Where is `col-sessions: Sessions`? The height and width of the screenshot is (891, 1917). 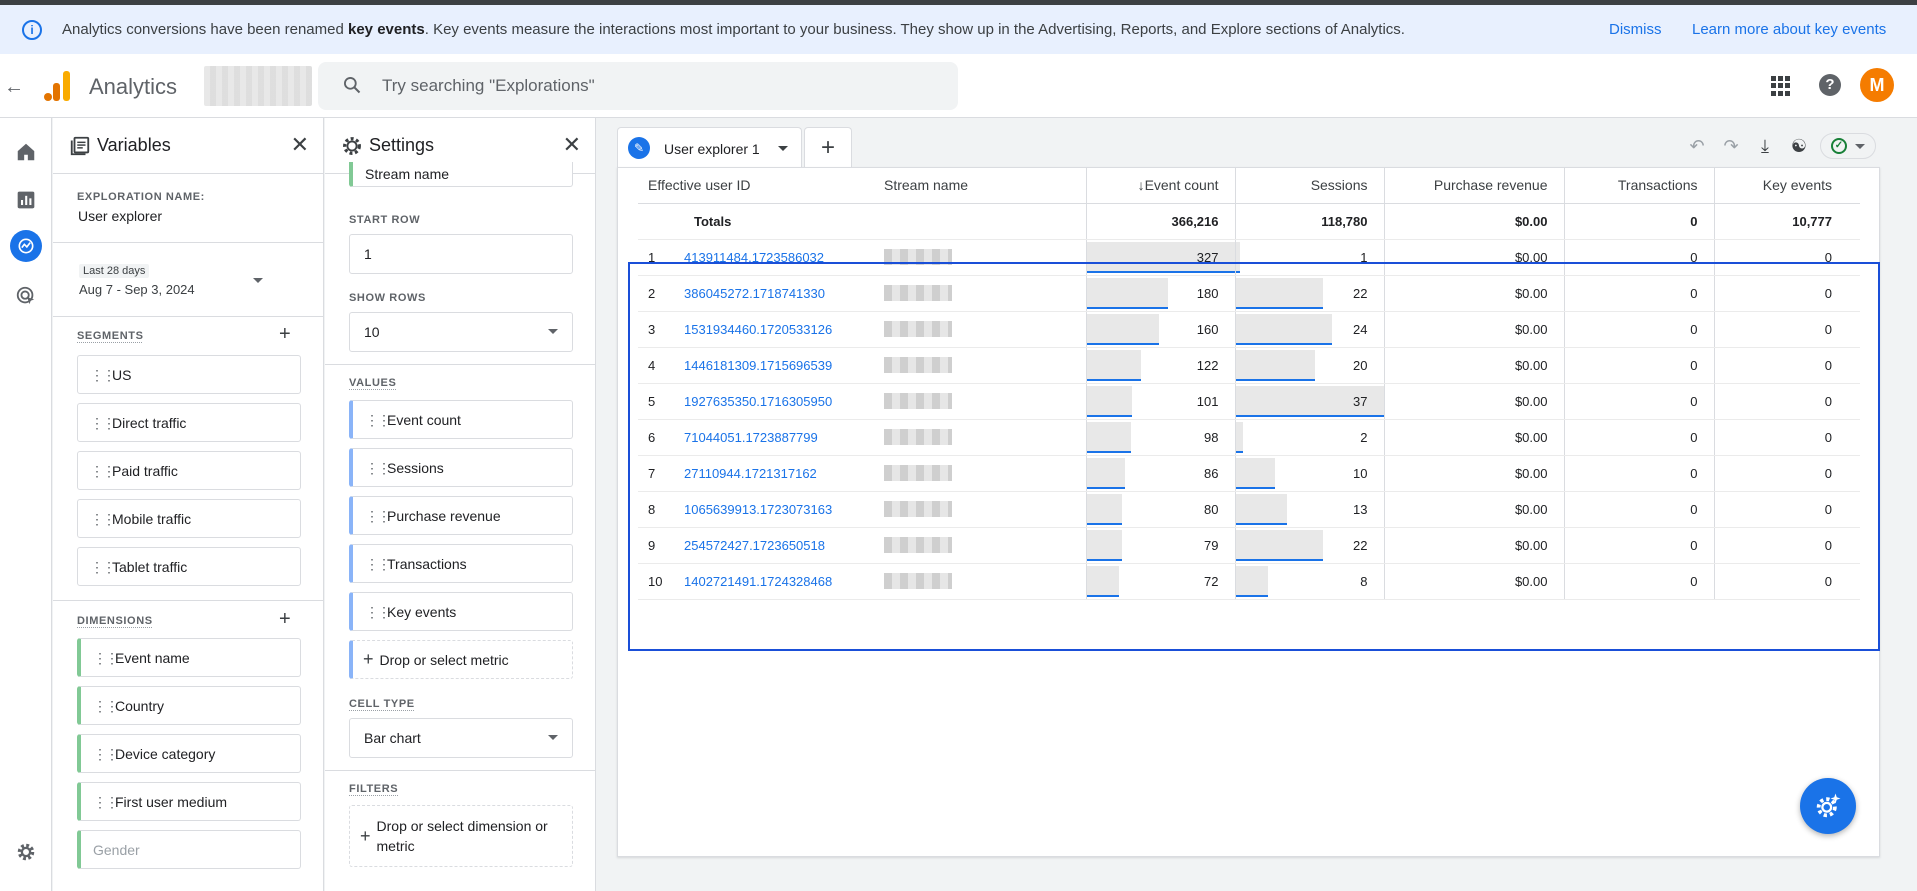
col-sessions: Sessions is located at coordinates (1309, 186).